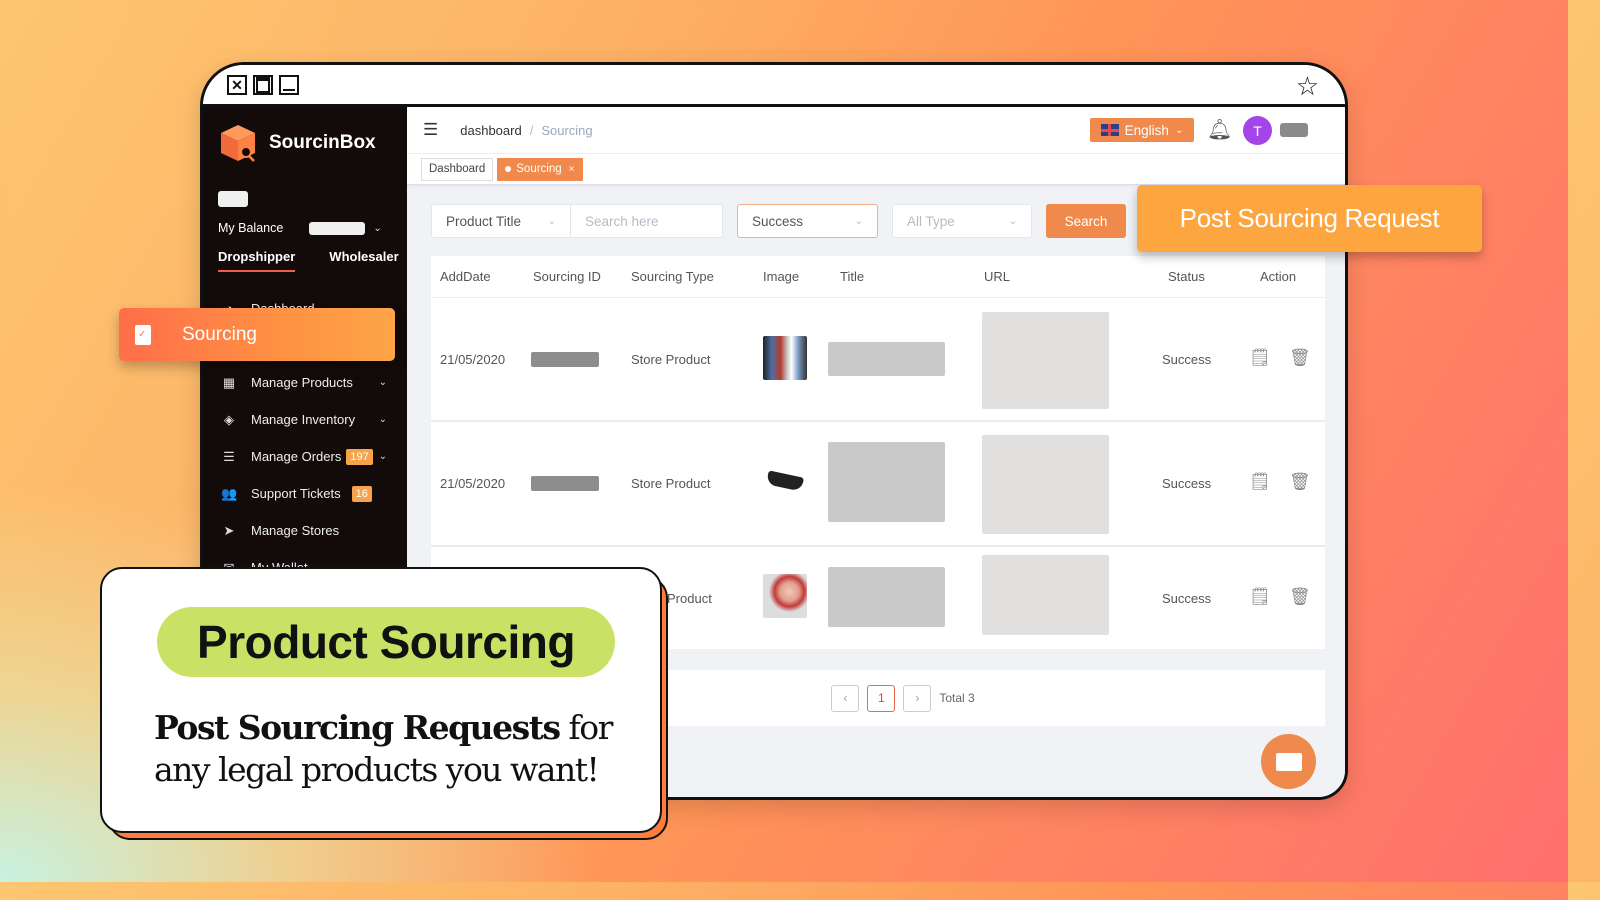 The height and width of the screenshot is (900, 1600). What do you see at coordinates (997, 276) in the screenshot?
I see `column-header: URL` at bounding box center [997, 276].